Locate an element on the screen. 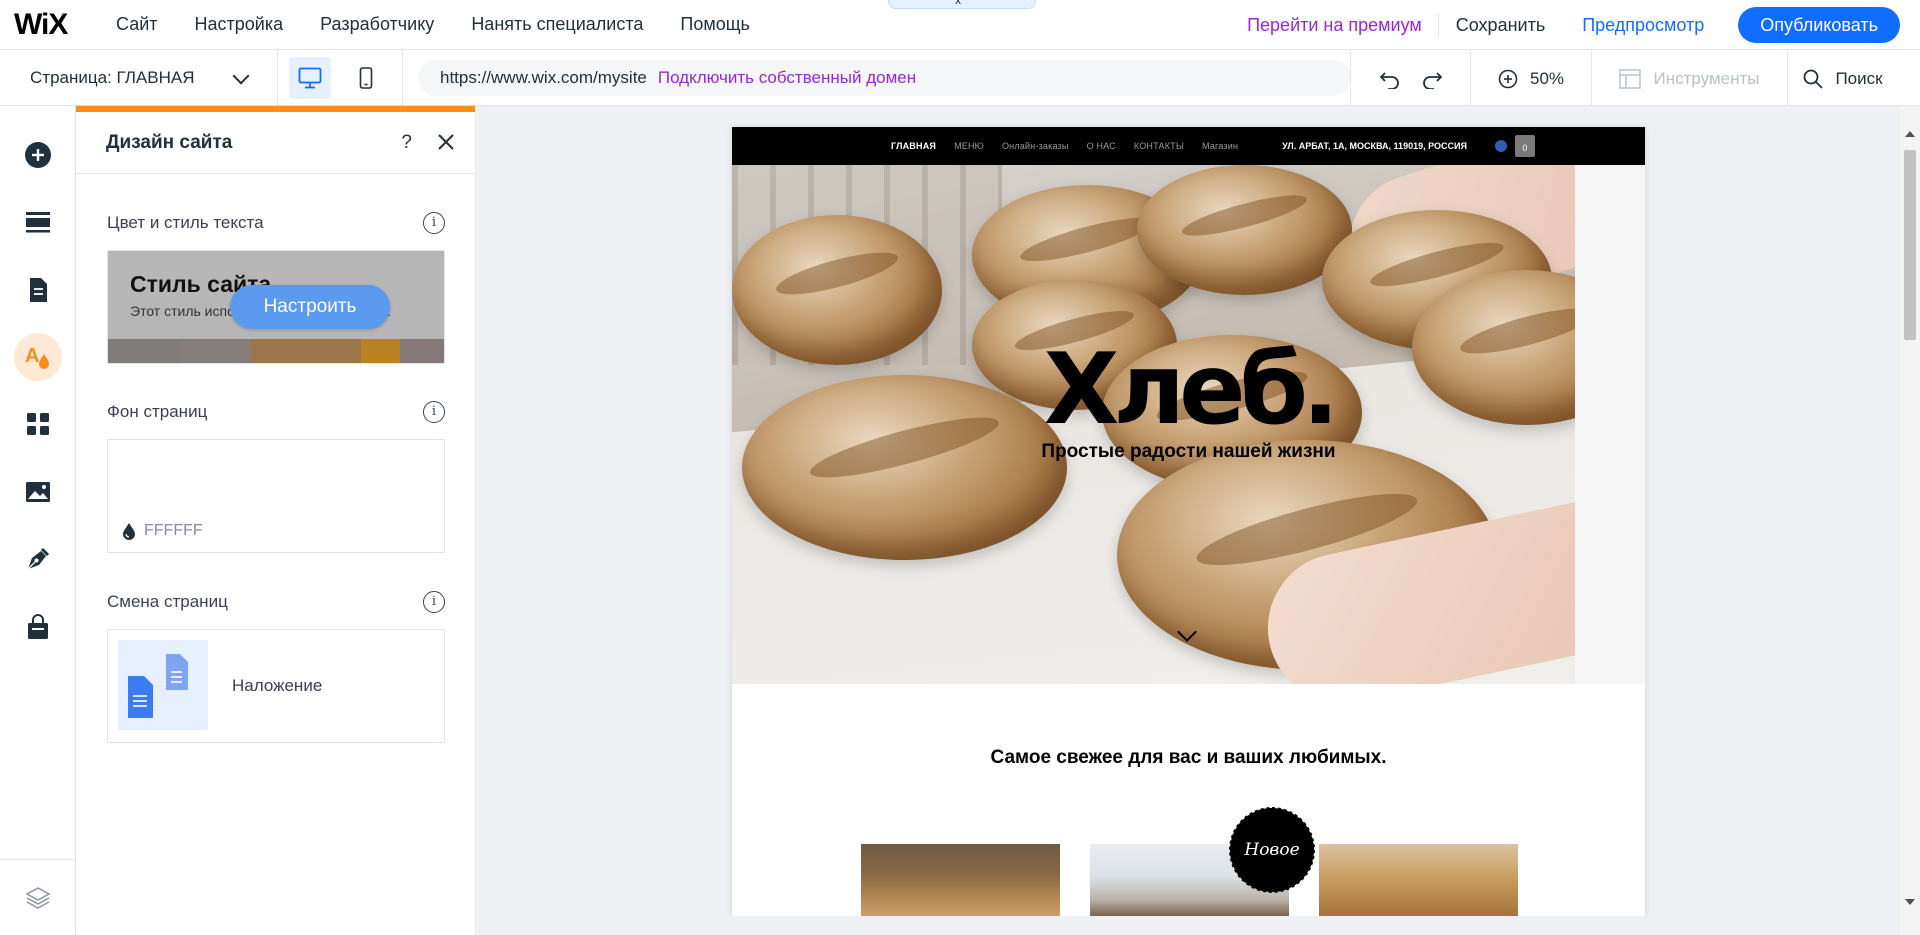  page-background-card: FFFFFF is located at coordinates (276, 496).